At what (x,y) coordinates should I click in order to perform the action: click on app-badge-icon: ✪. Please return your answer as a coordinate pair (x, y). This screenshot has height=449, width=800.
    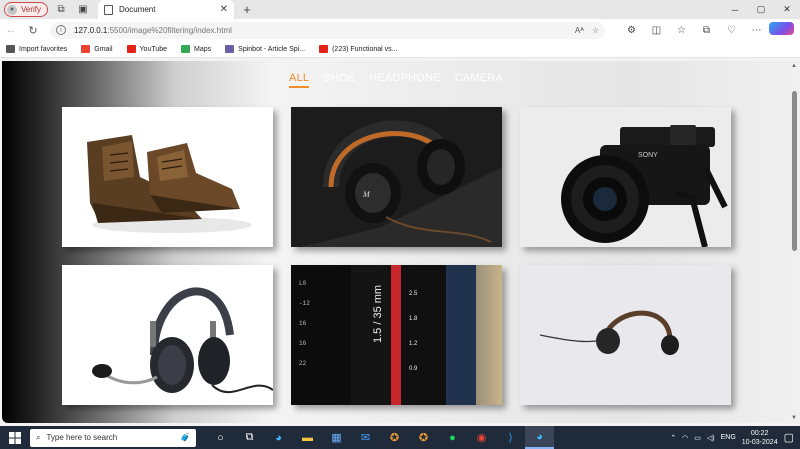
    Looking at the image, I should click on (394, 437).